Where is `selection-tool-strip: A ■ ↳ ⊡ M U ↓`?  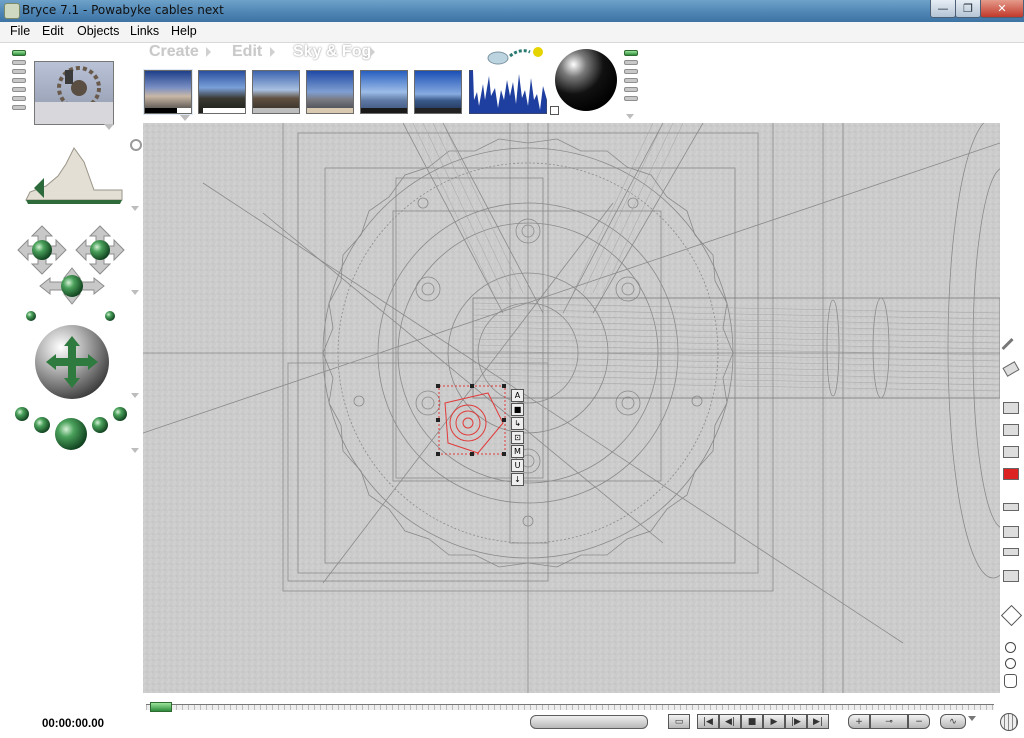 selection-tool-strip: A ■ ↳ ⊡ M U ↓ is located at coordinates (517, 437).